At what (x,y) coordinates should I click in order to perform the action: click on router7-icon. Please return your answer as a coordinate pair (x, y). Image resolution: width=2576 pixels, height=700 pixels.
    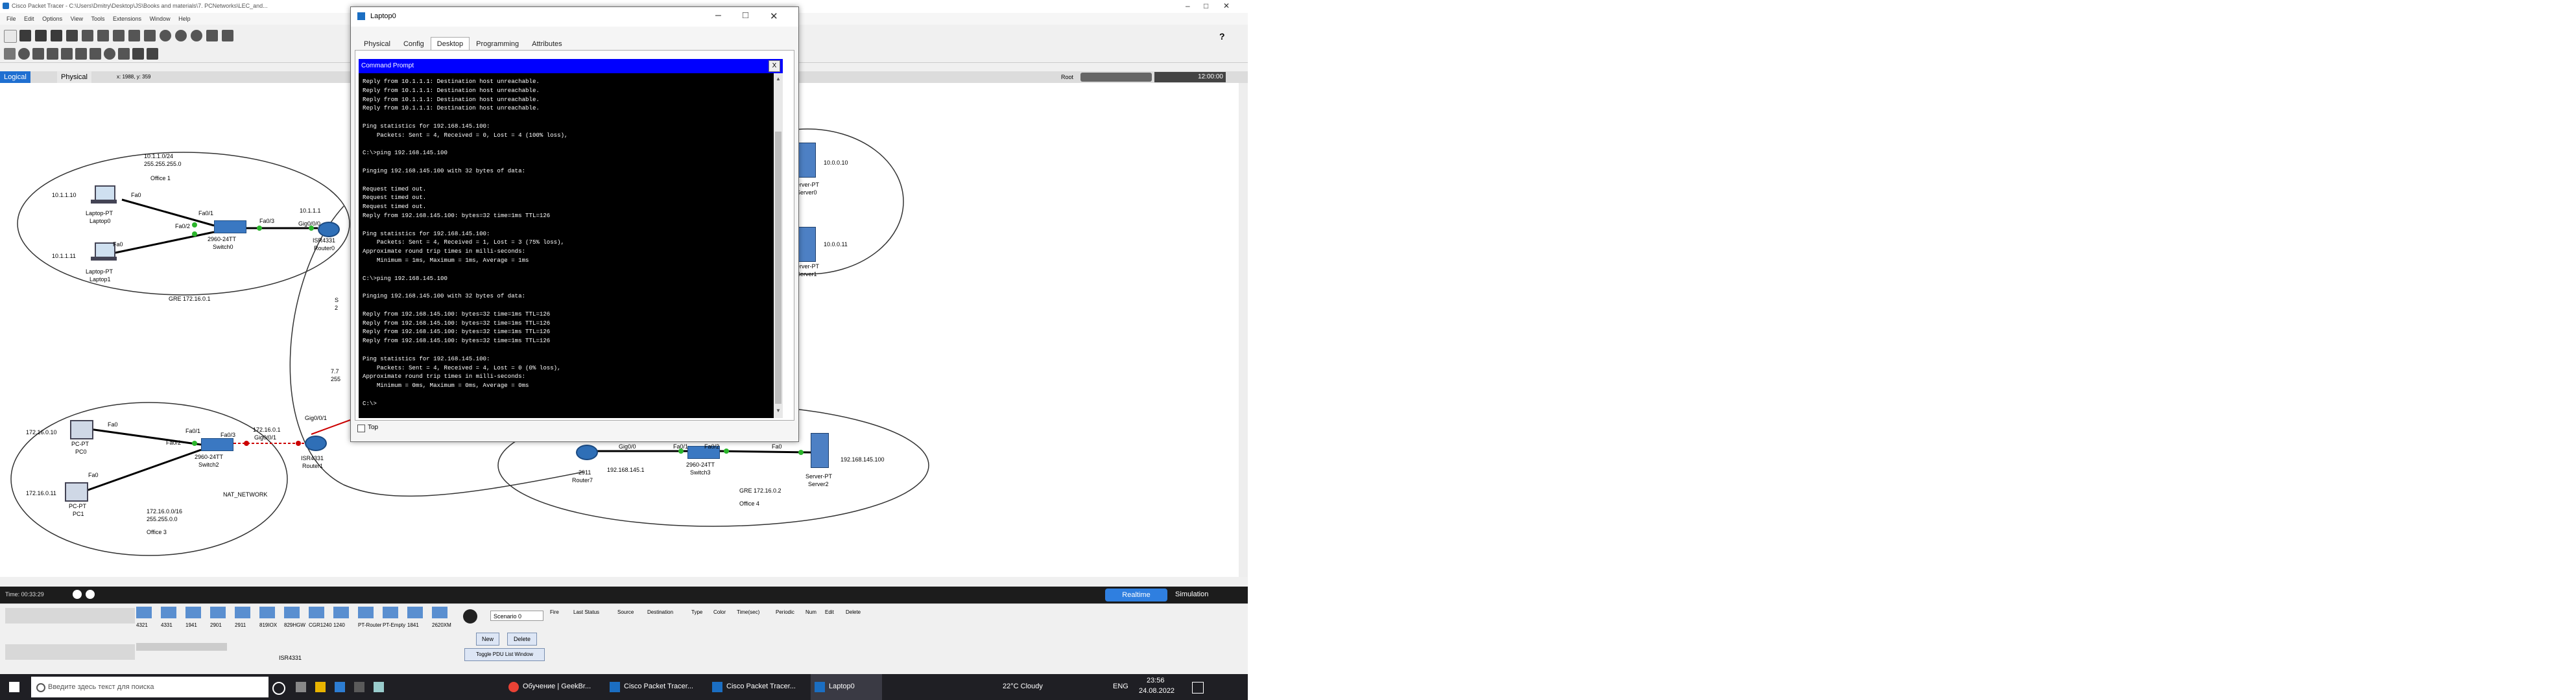
    Looking at the image, I should click on (587, 453).